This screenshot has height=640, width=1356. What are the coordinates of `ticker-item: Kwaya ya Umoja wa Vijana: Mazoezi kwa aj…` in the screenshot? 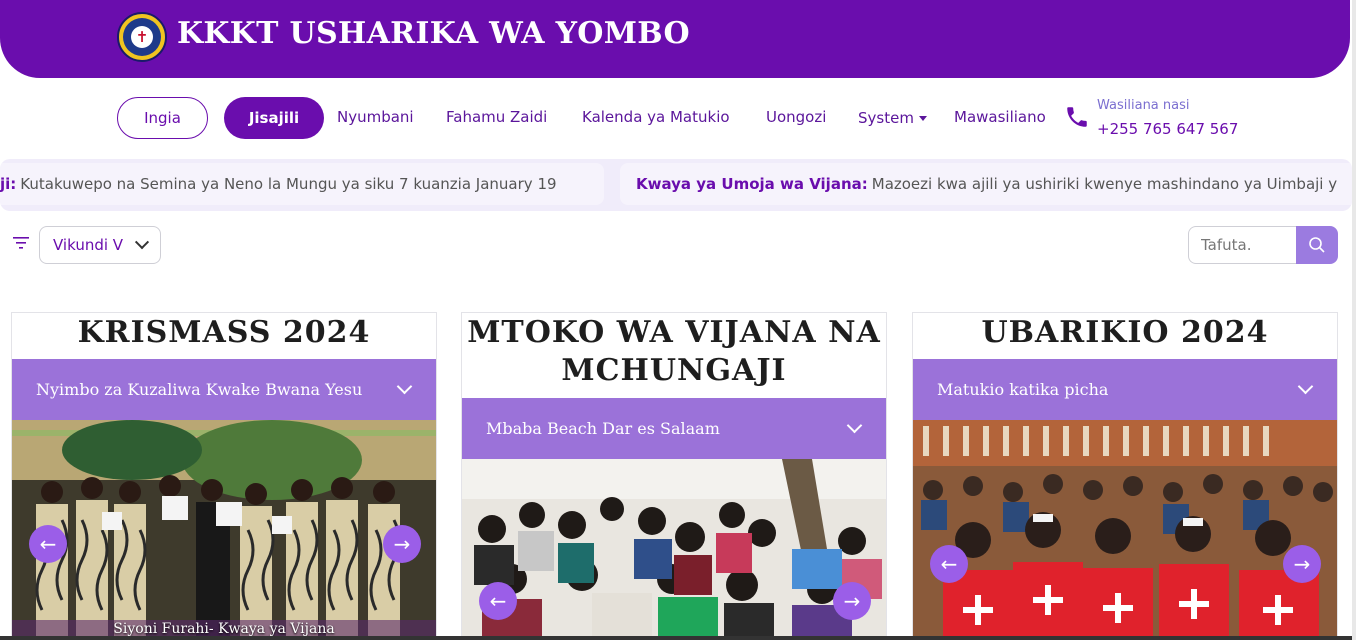 It's located at (986, 184).